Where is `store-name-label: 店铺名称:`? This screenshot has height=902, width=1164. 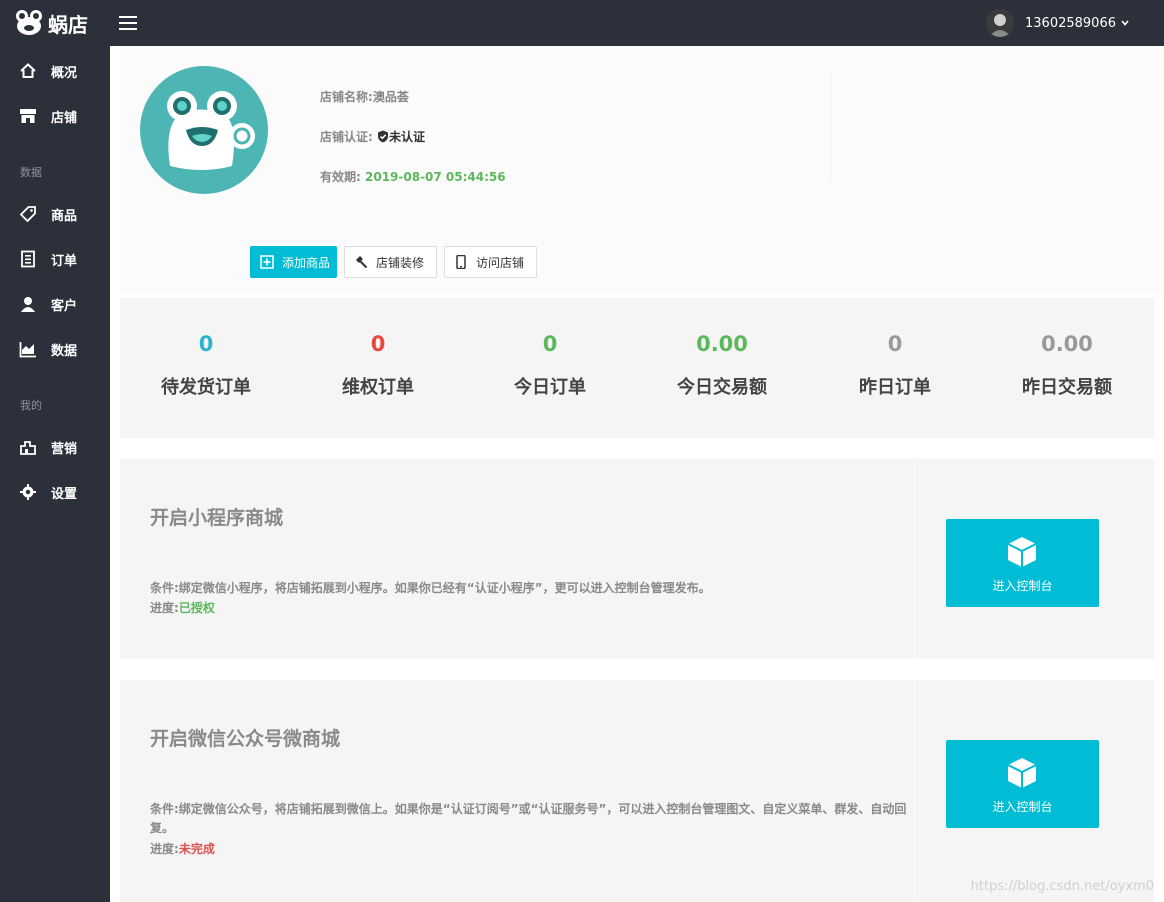
store-name-label: 店铺名称: is located at coordinates (346, 97).